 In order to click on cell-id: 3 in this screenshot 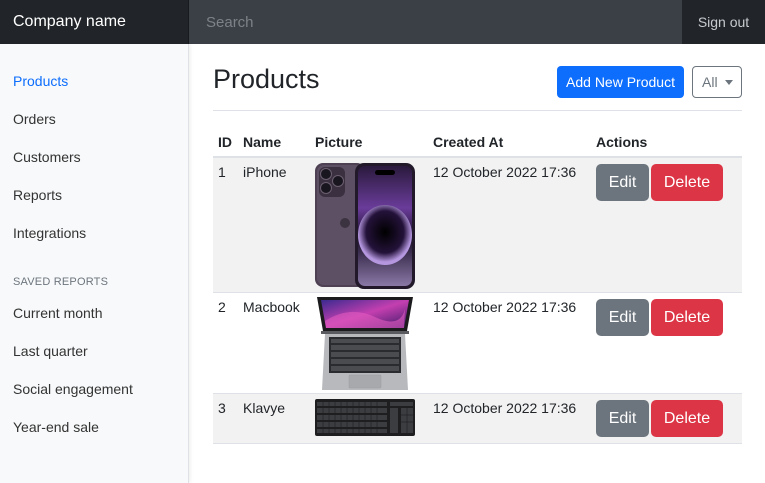, I will do `click(225, 418)`.